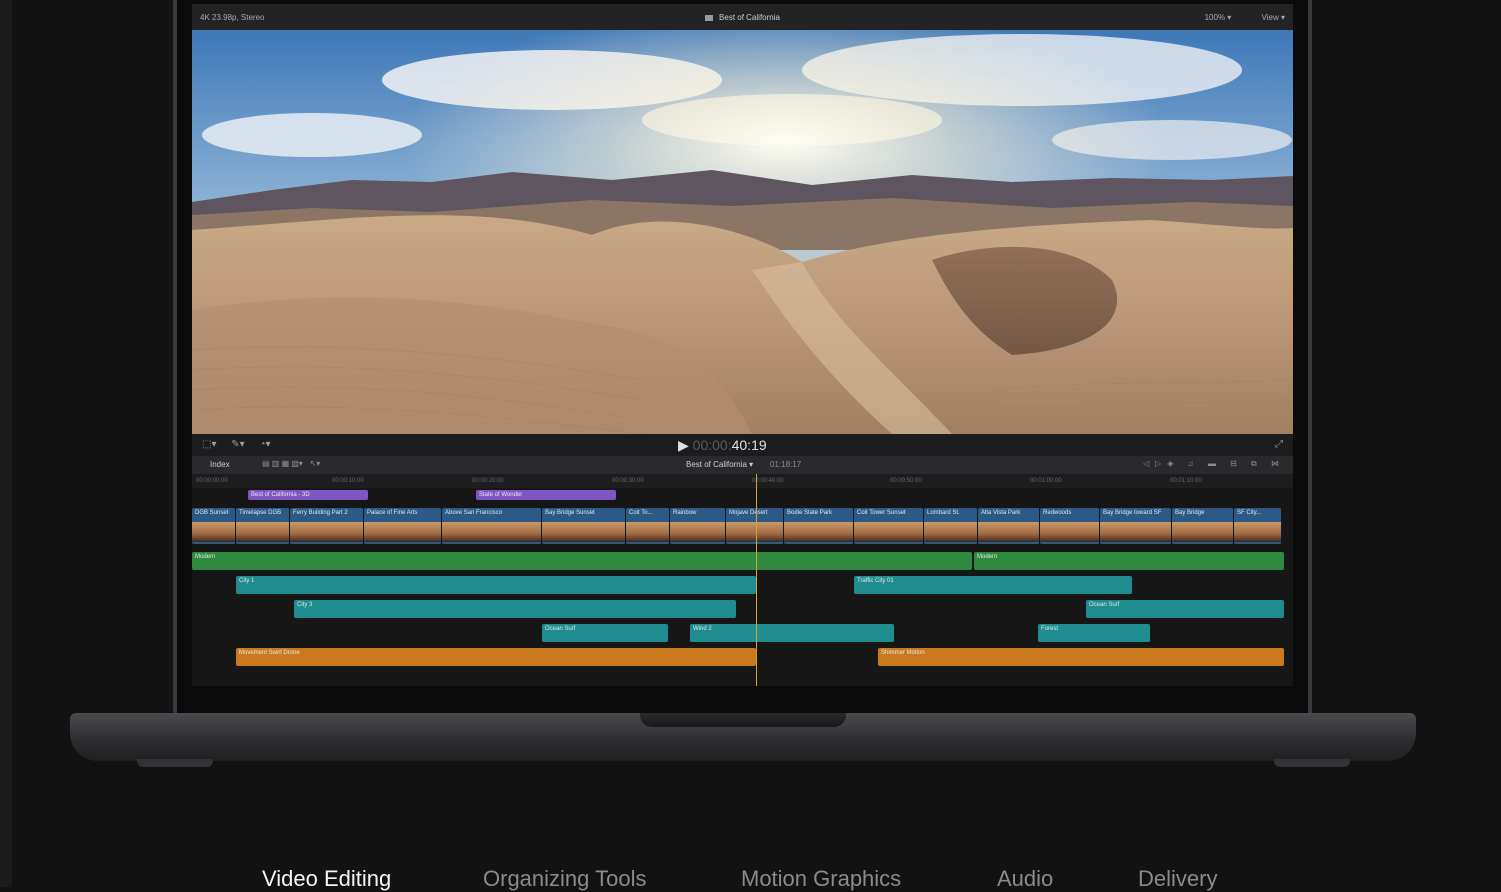 This screenshot has width=1501, height=892. Describe the element at coordinates (786, 464) in the screenshot. I see `project-duration: 01:18:17` at that location.